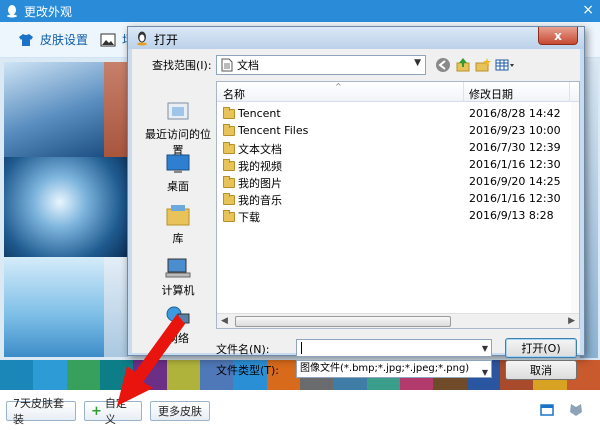 The width and height of the screenshot is (600, 430). Describe the element at coordinates (588, 10) in the screenshot. I see `outer-close-button: ×` at that location.